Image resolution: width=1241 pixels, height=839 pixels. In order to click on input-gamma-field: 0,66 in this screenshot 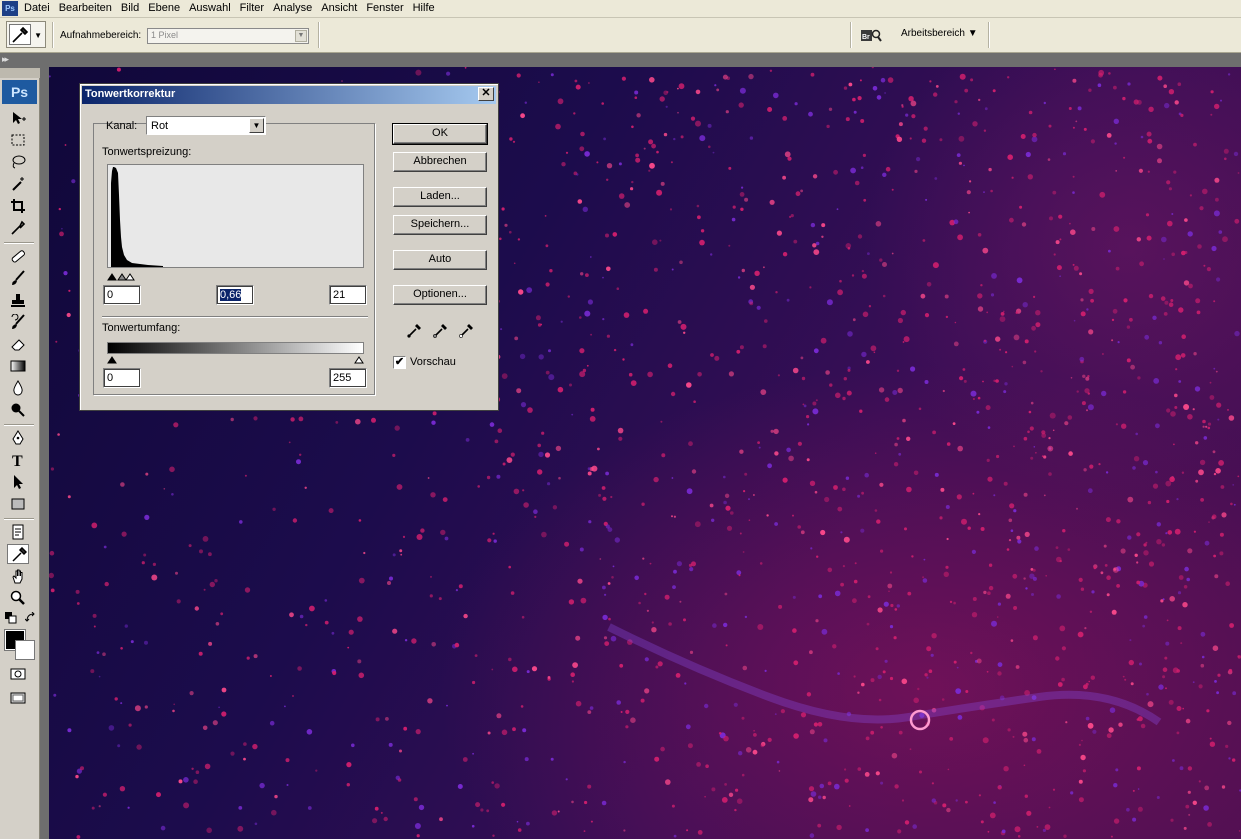, I will do `click(235, 295)`.